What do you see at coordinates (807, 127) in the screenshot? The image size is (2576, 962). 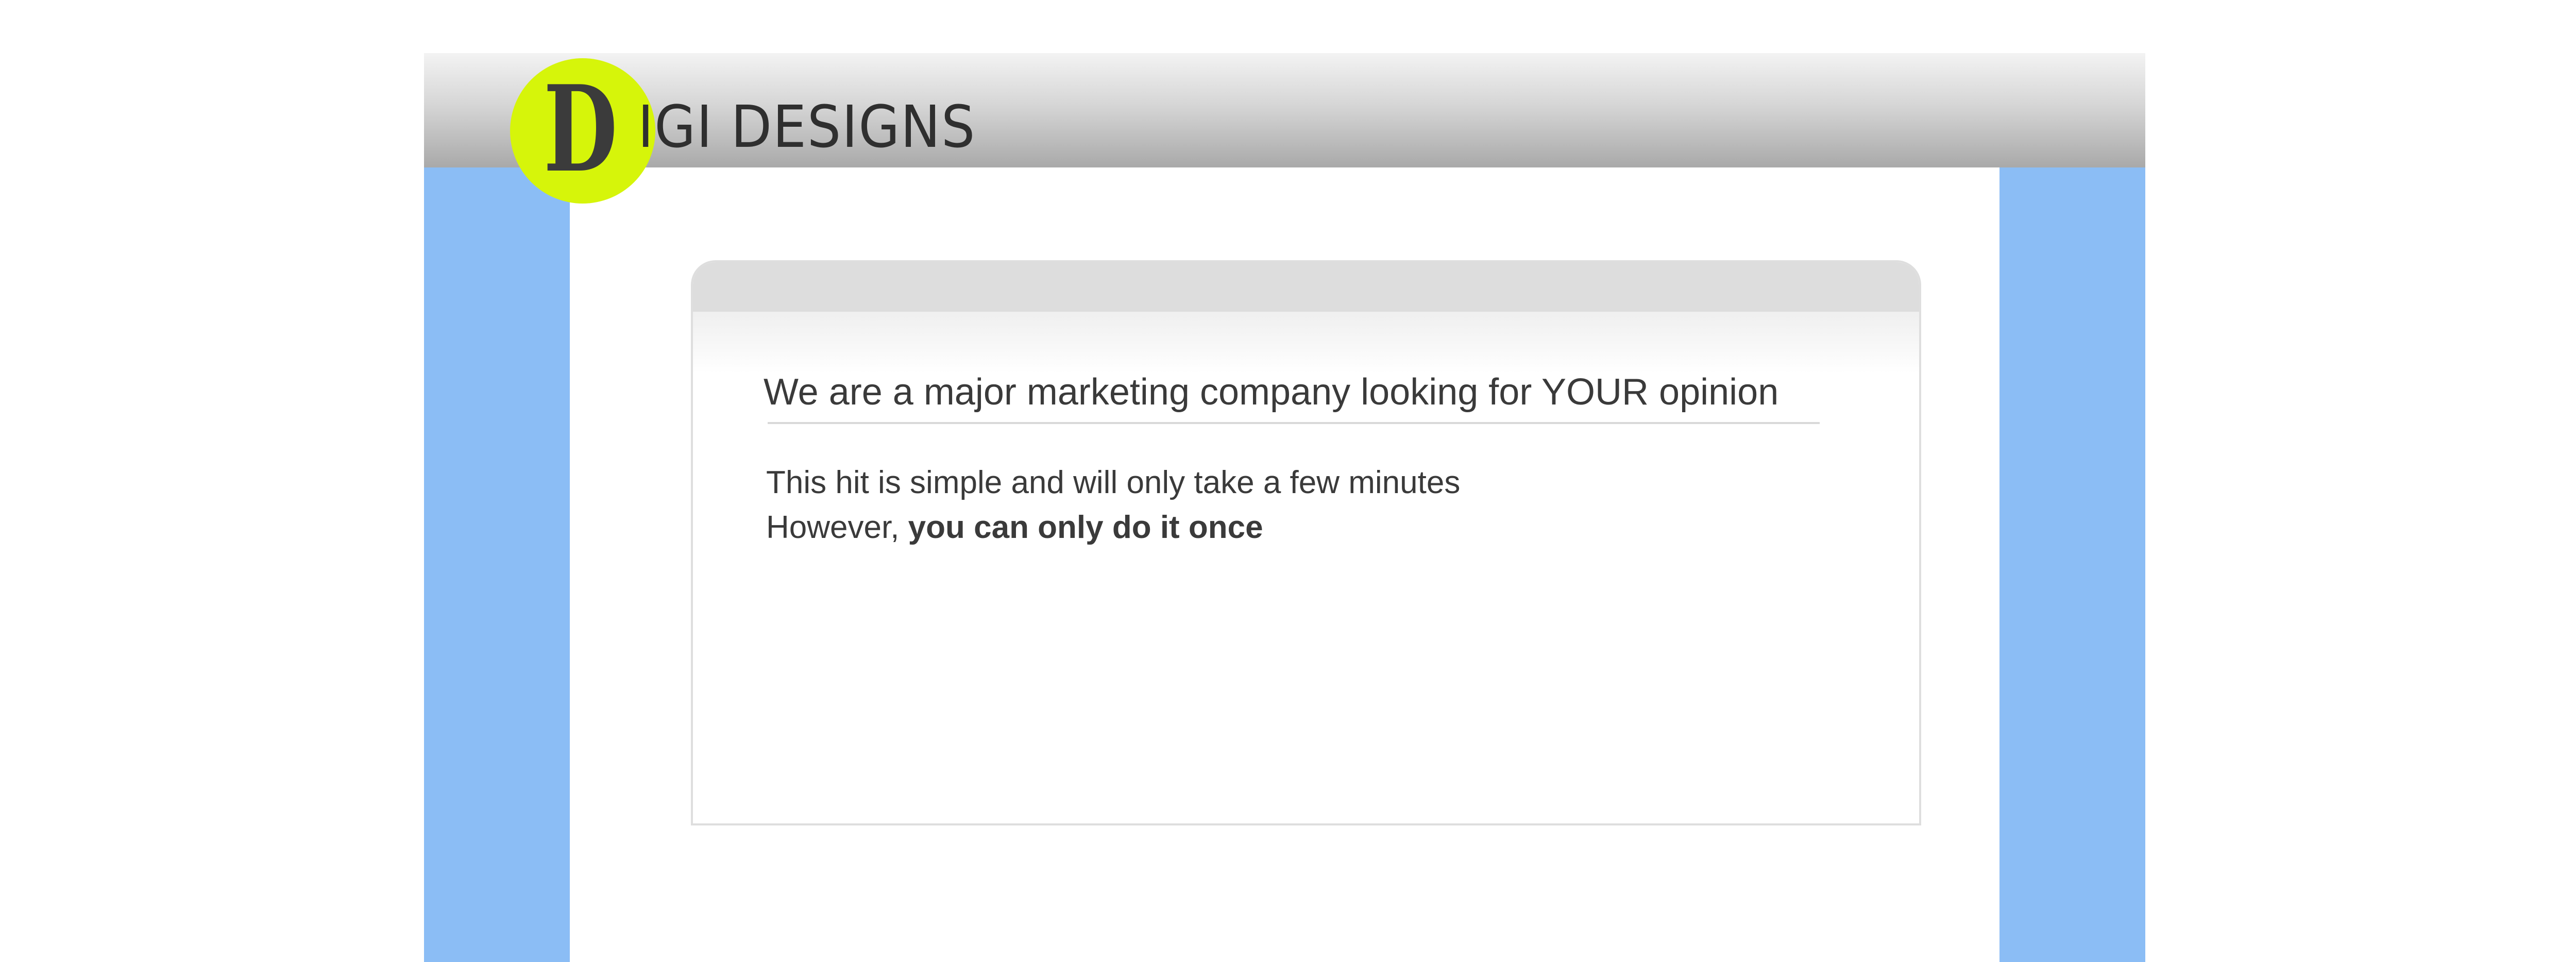 I see `logo-wordmark: IGI DESIGNS` at bounding box center [807, 127].